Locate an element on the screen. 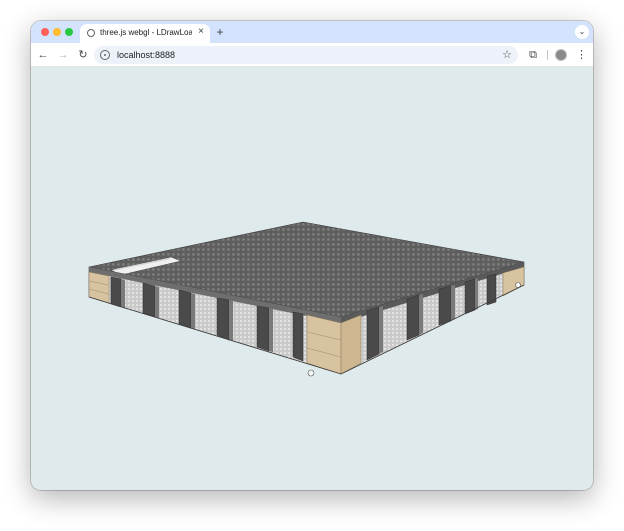 The width and height of the screenshot is (624, 531). site-info-icon is located at coordinates (105, 55).